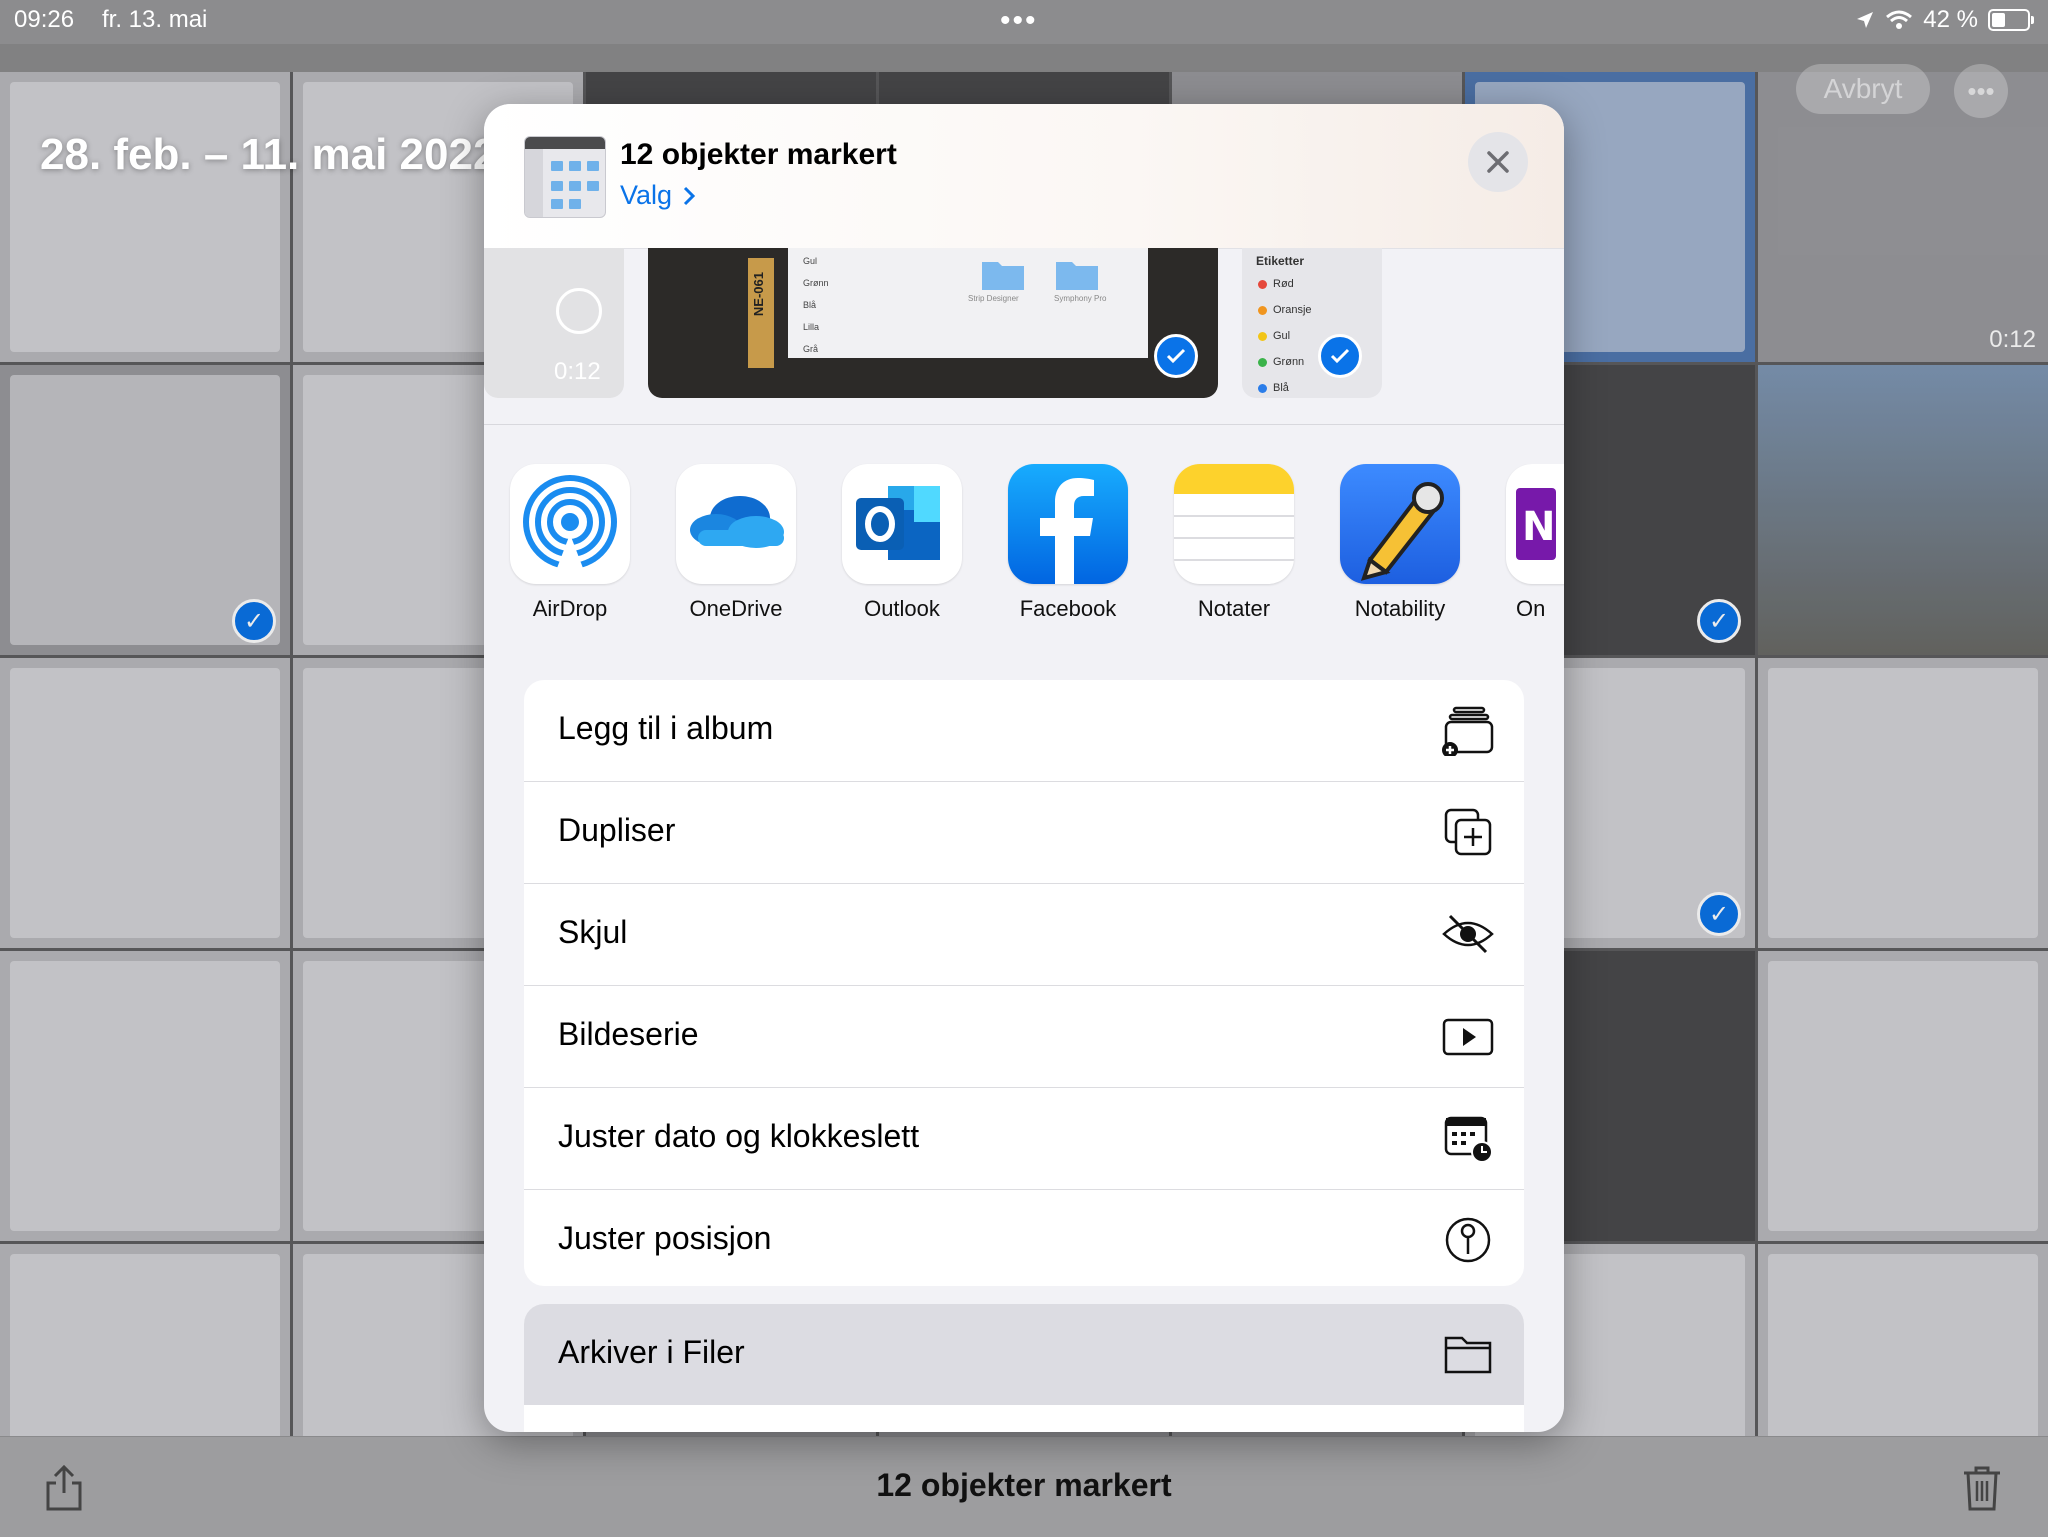 The height and width of the screenshot is (1537, 2048). I want to click on selected-photo: Etiketter Rød Oransje Gul Grønn Blå, so click(1312, 323).